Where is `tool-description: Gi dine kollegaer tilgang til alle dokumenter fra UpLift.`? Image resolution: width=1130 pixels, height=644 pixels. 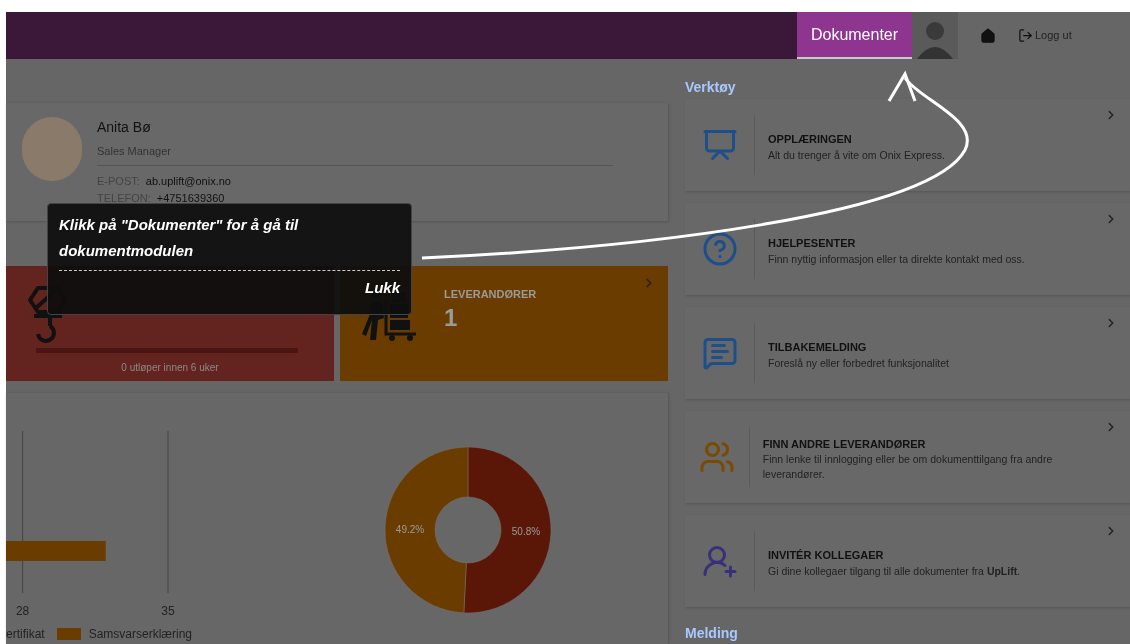 tool-description: Gi dine kollegaer tilgang til alle dokumenter fra UpLift. is located at coordinates (894, 571).